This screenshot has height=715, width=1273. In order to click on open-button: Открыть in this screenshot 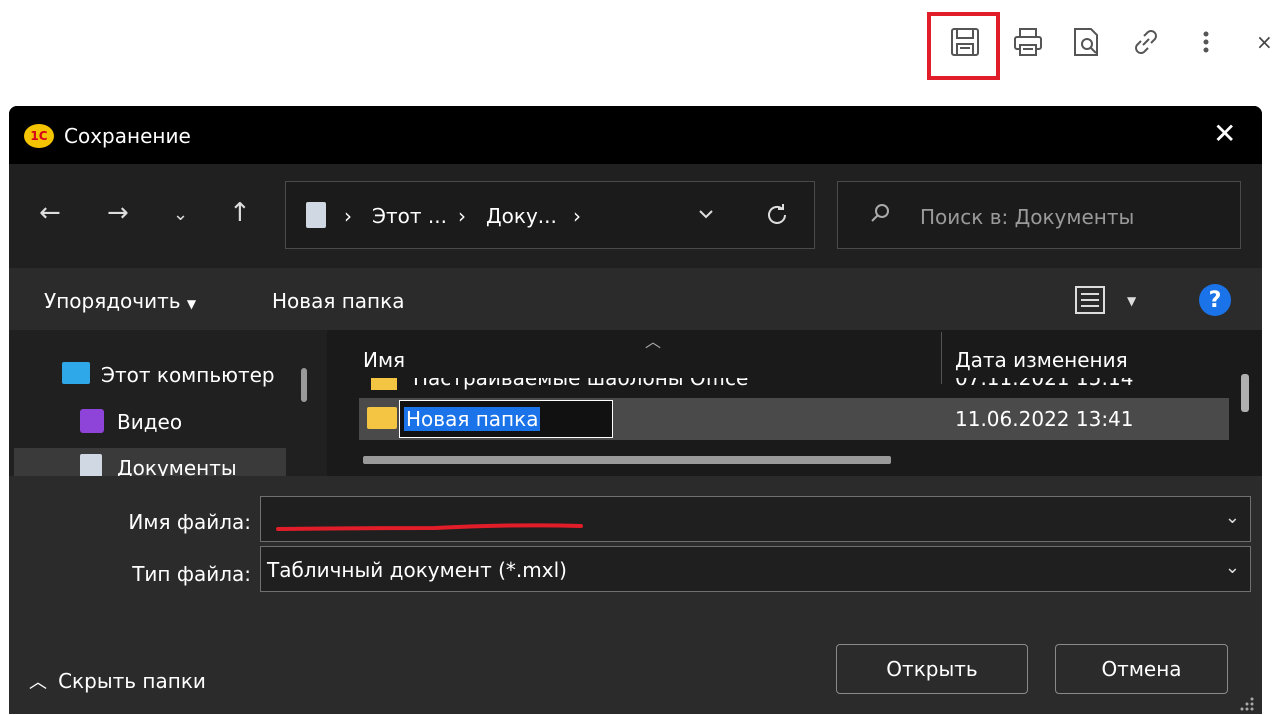, I will do `click(932, 669)`.